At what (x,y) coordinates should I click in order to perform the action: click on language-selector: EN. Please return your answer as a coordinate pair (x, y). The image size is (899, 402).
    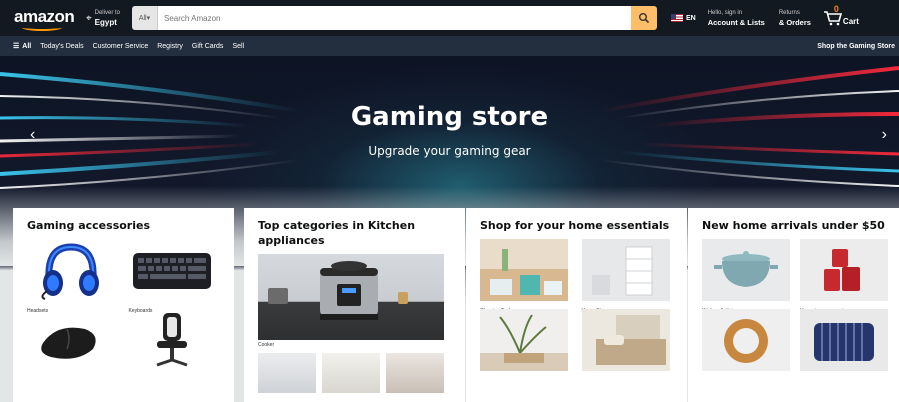
    Looking at the image, I should click on (683, 18).